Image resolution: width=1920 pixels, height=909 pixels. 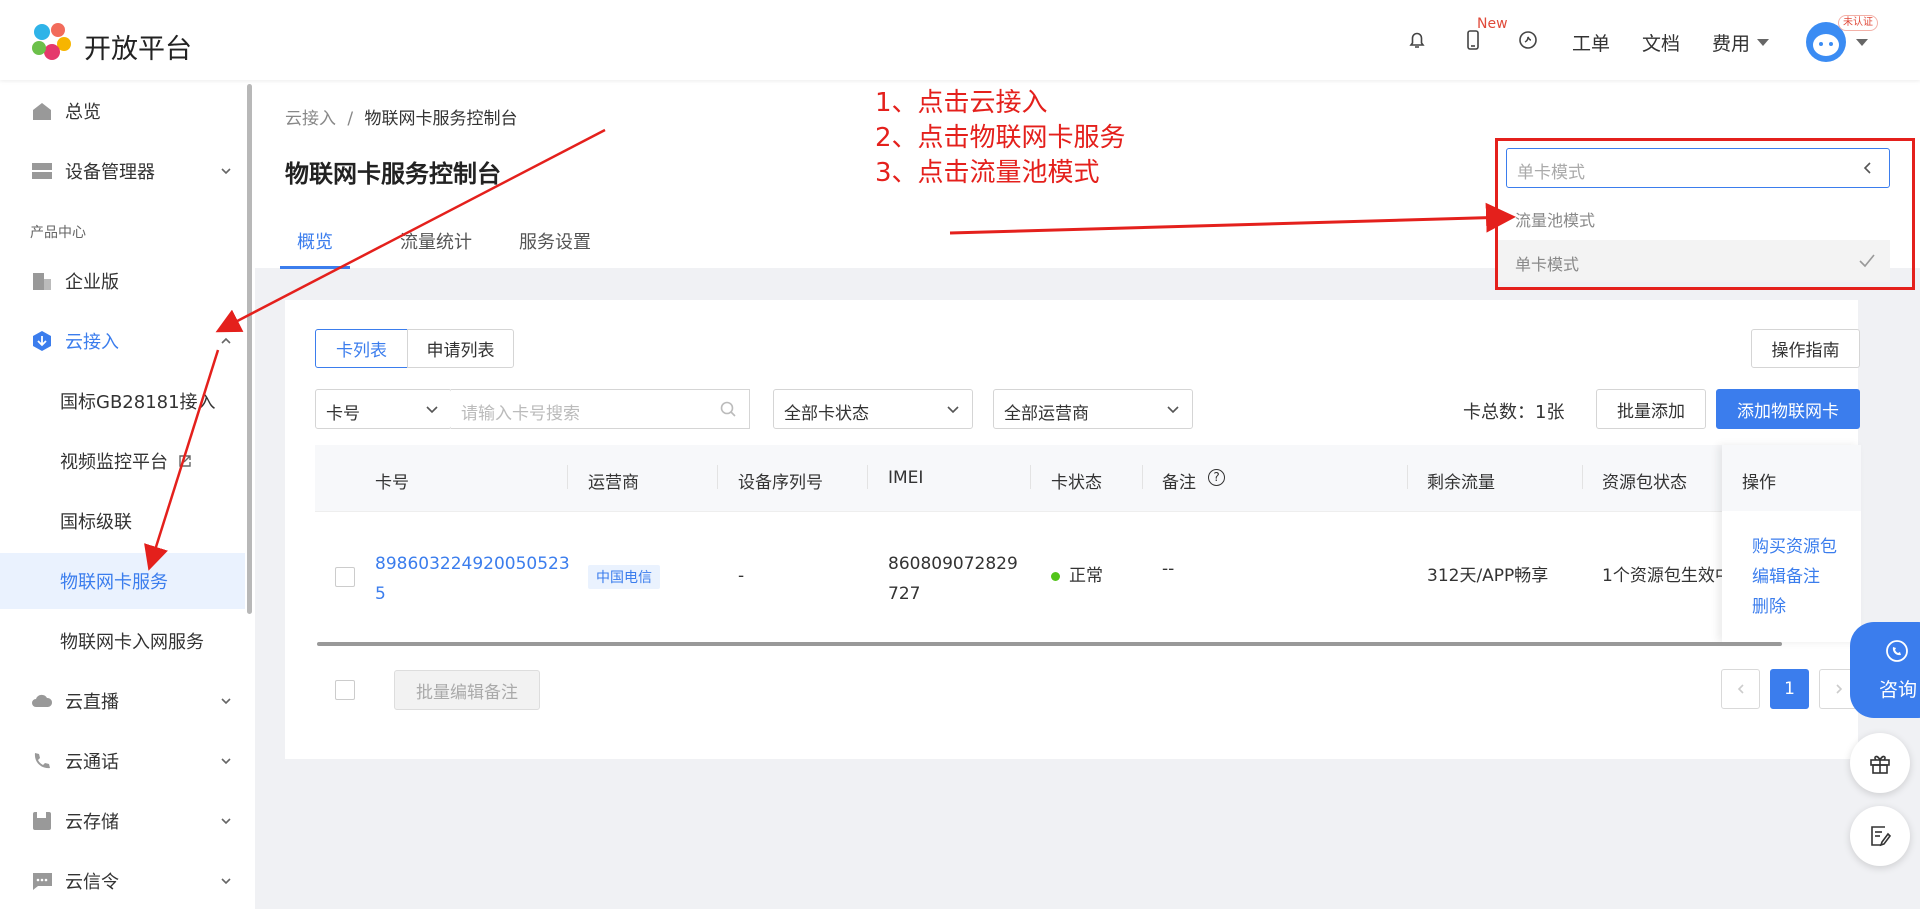 What do you see at coordinates (826, 414) in the screenshot?
I see `status-filter-value: 全部卡状态` at bounding box center [826, 414].